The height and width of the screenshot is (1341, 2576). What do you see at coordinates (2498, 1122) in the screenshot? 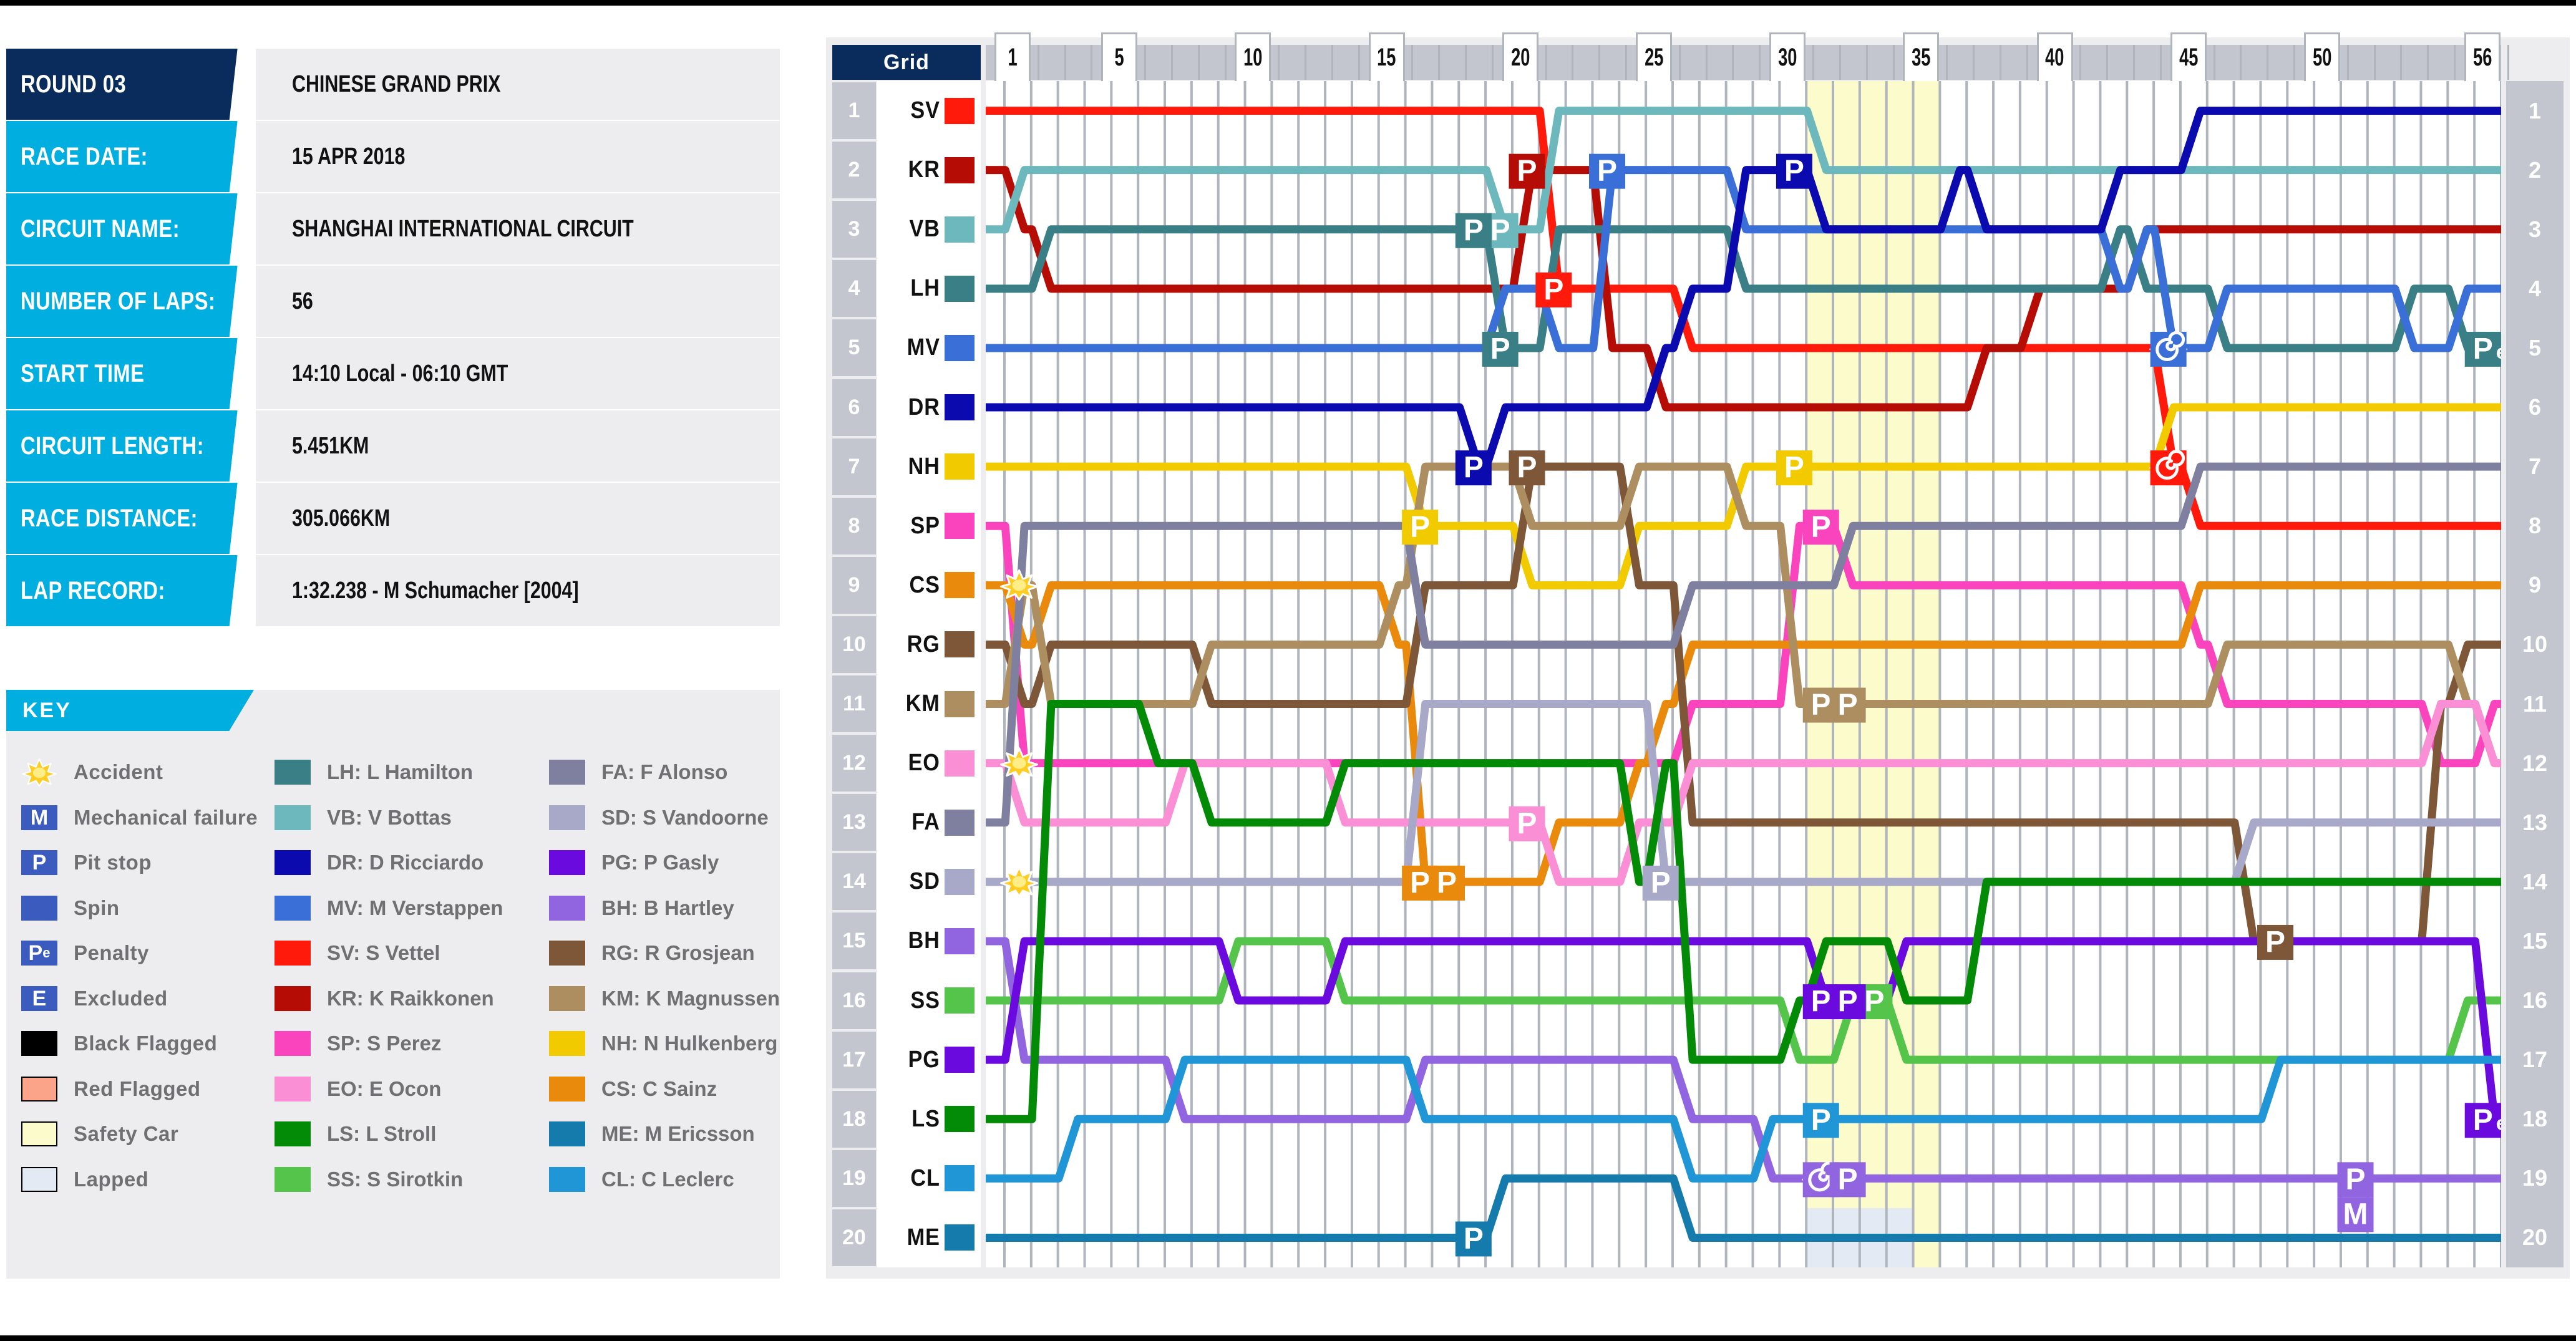
I see `svg-text: e` at bounding box center [2498, 1122].